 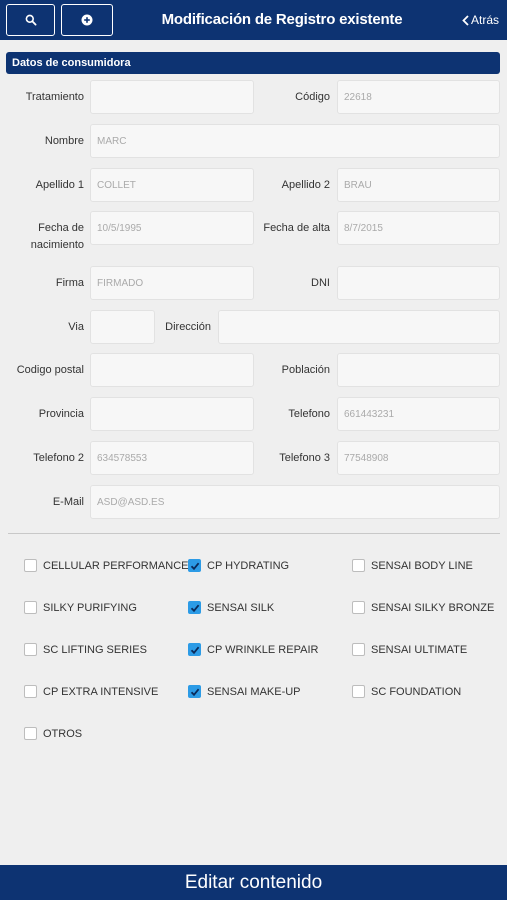 I want to click on product-checkbox-item: SENSAI SILKY BRONZE, so click(x=423, y=607).